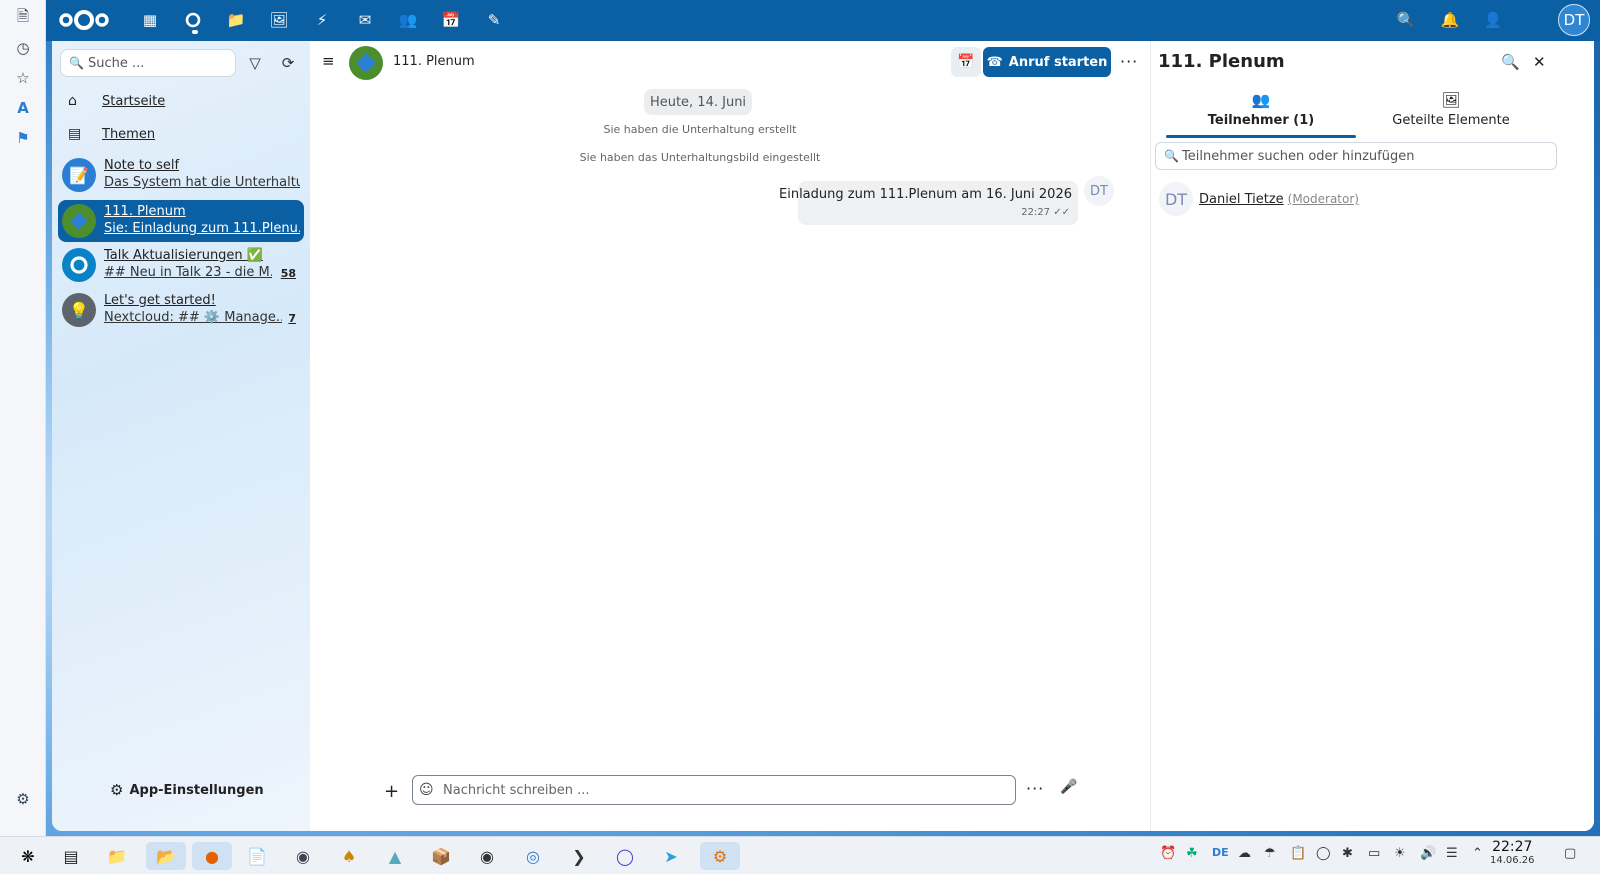  Describe the element at coordinates (257, 856) in the screenshot. I see `document-icon: 📄` at that location.